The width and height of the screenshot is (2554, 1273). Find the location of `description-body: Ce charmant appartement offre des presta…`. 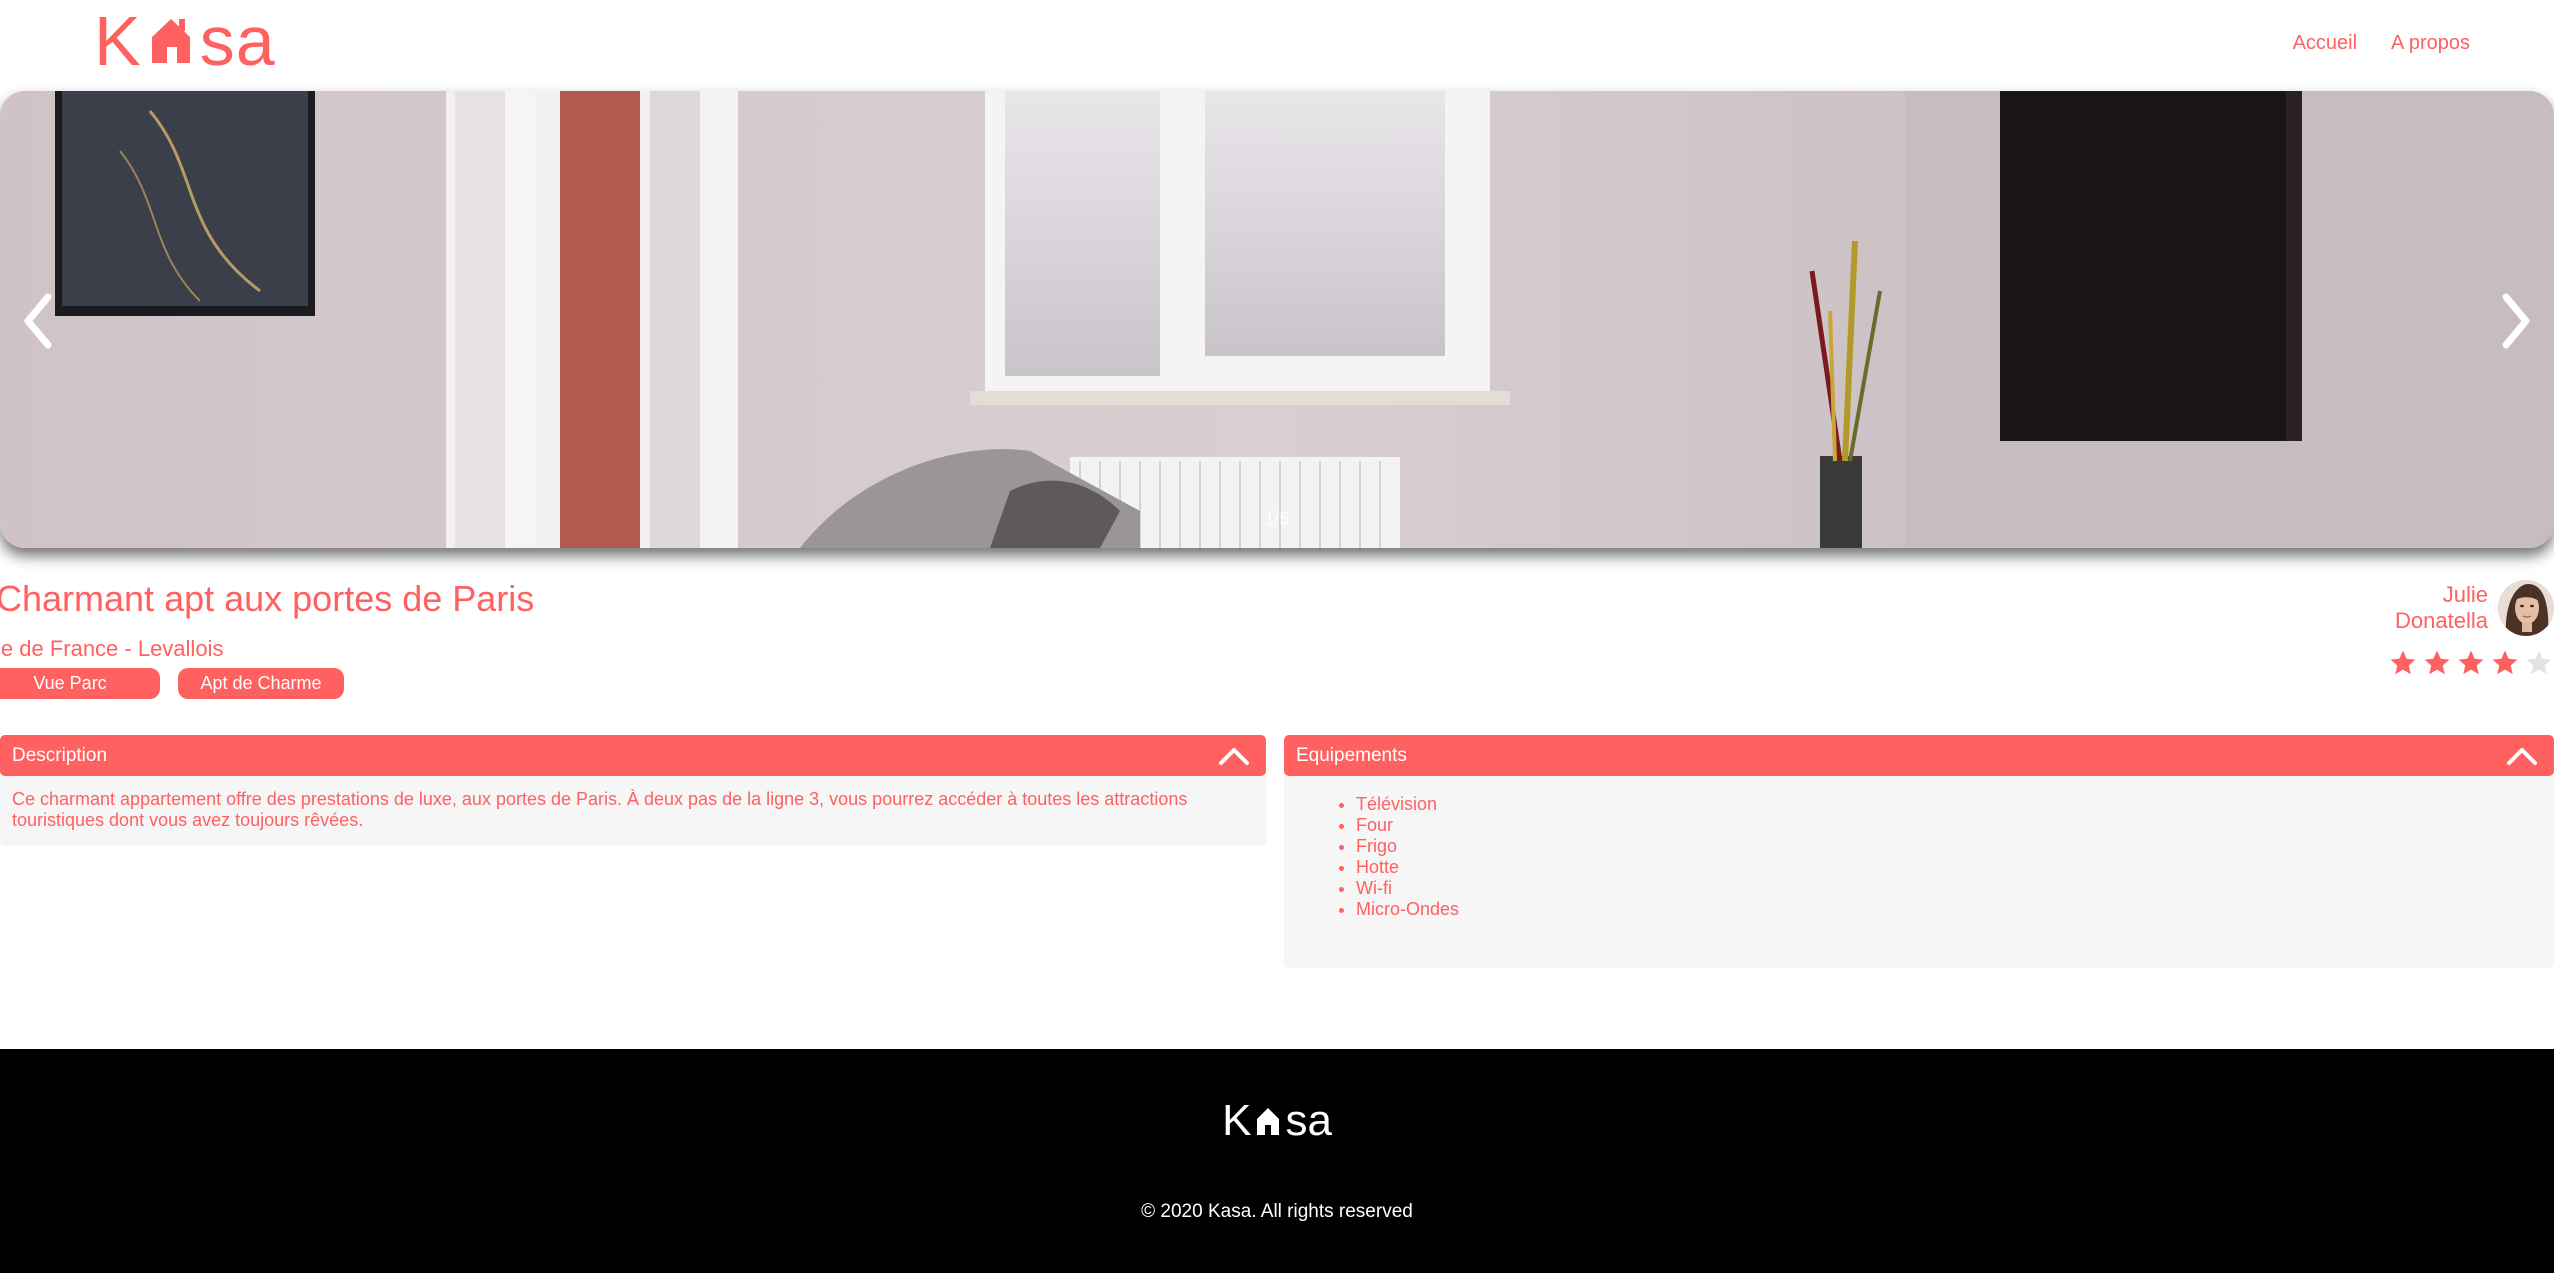

description-body: Ce charmant appartement offre des presta… is located at coordinates (633, 811).